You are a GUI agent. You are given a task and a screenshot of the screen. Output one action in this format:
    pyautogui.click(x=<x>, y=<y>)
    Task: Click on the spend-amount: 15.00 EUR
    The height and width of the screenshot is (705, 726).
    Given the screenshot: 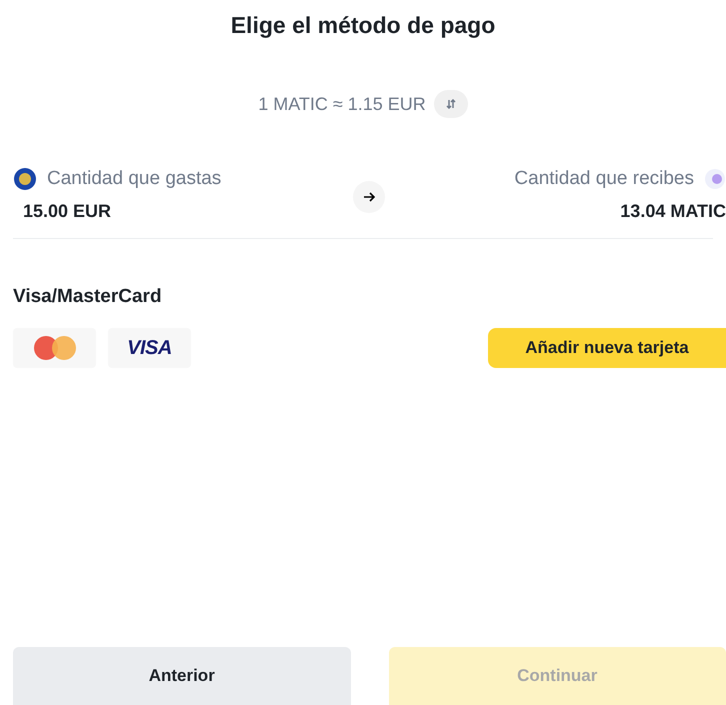 What is the action you would take?
    pyautogui.click(x=67, y=212)
    